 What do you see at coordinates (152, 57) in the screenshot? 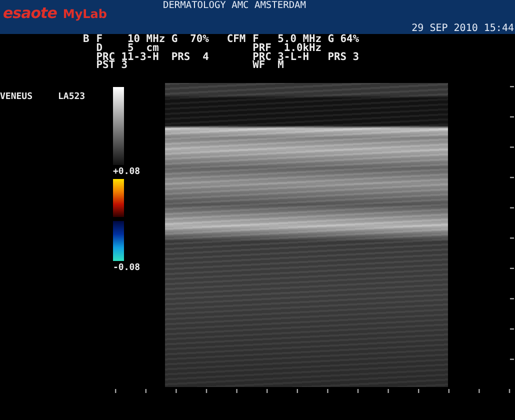
I see `parameter-line: PRC 11-3-H PRS 4` at bounding box center [152, 57].